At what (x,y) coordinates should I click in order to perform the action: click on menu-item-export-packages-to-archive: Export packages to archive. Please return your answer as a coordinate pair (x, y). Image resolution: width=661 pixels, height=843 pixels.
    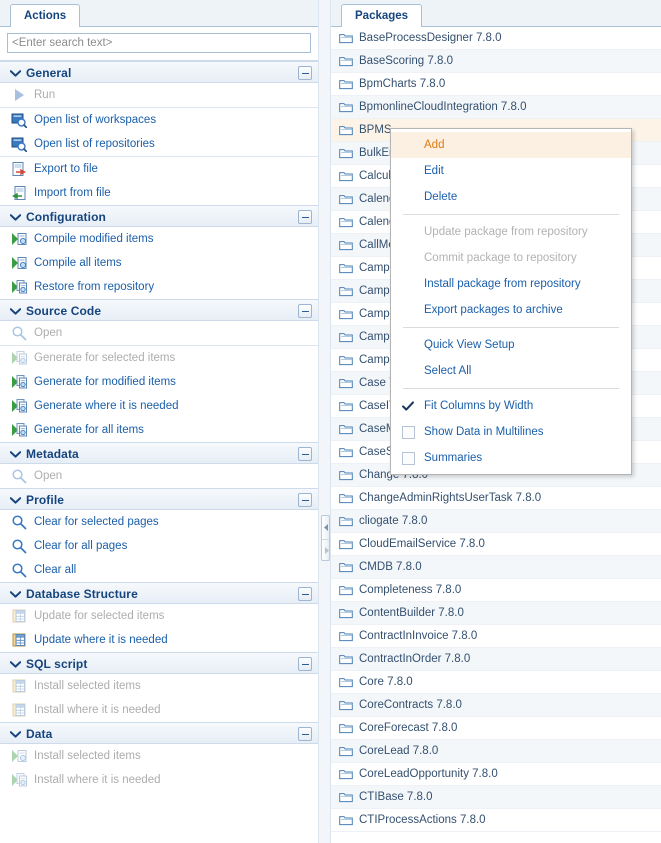
    Looking at the image, I should click on (511, 310).